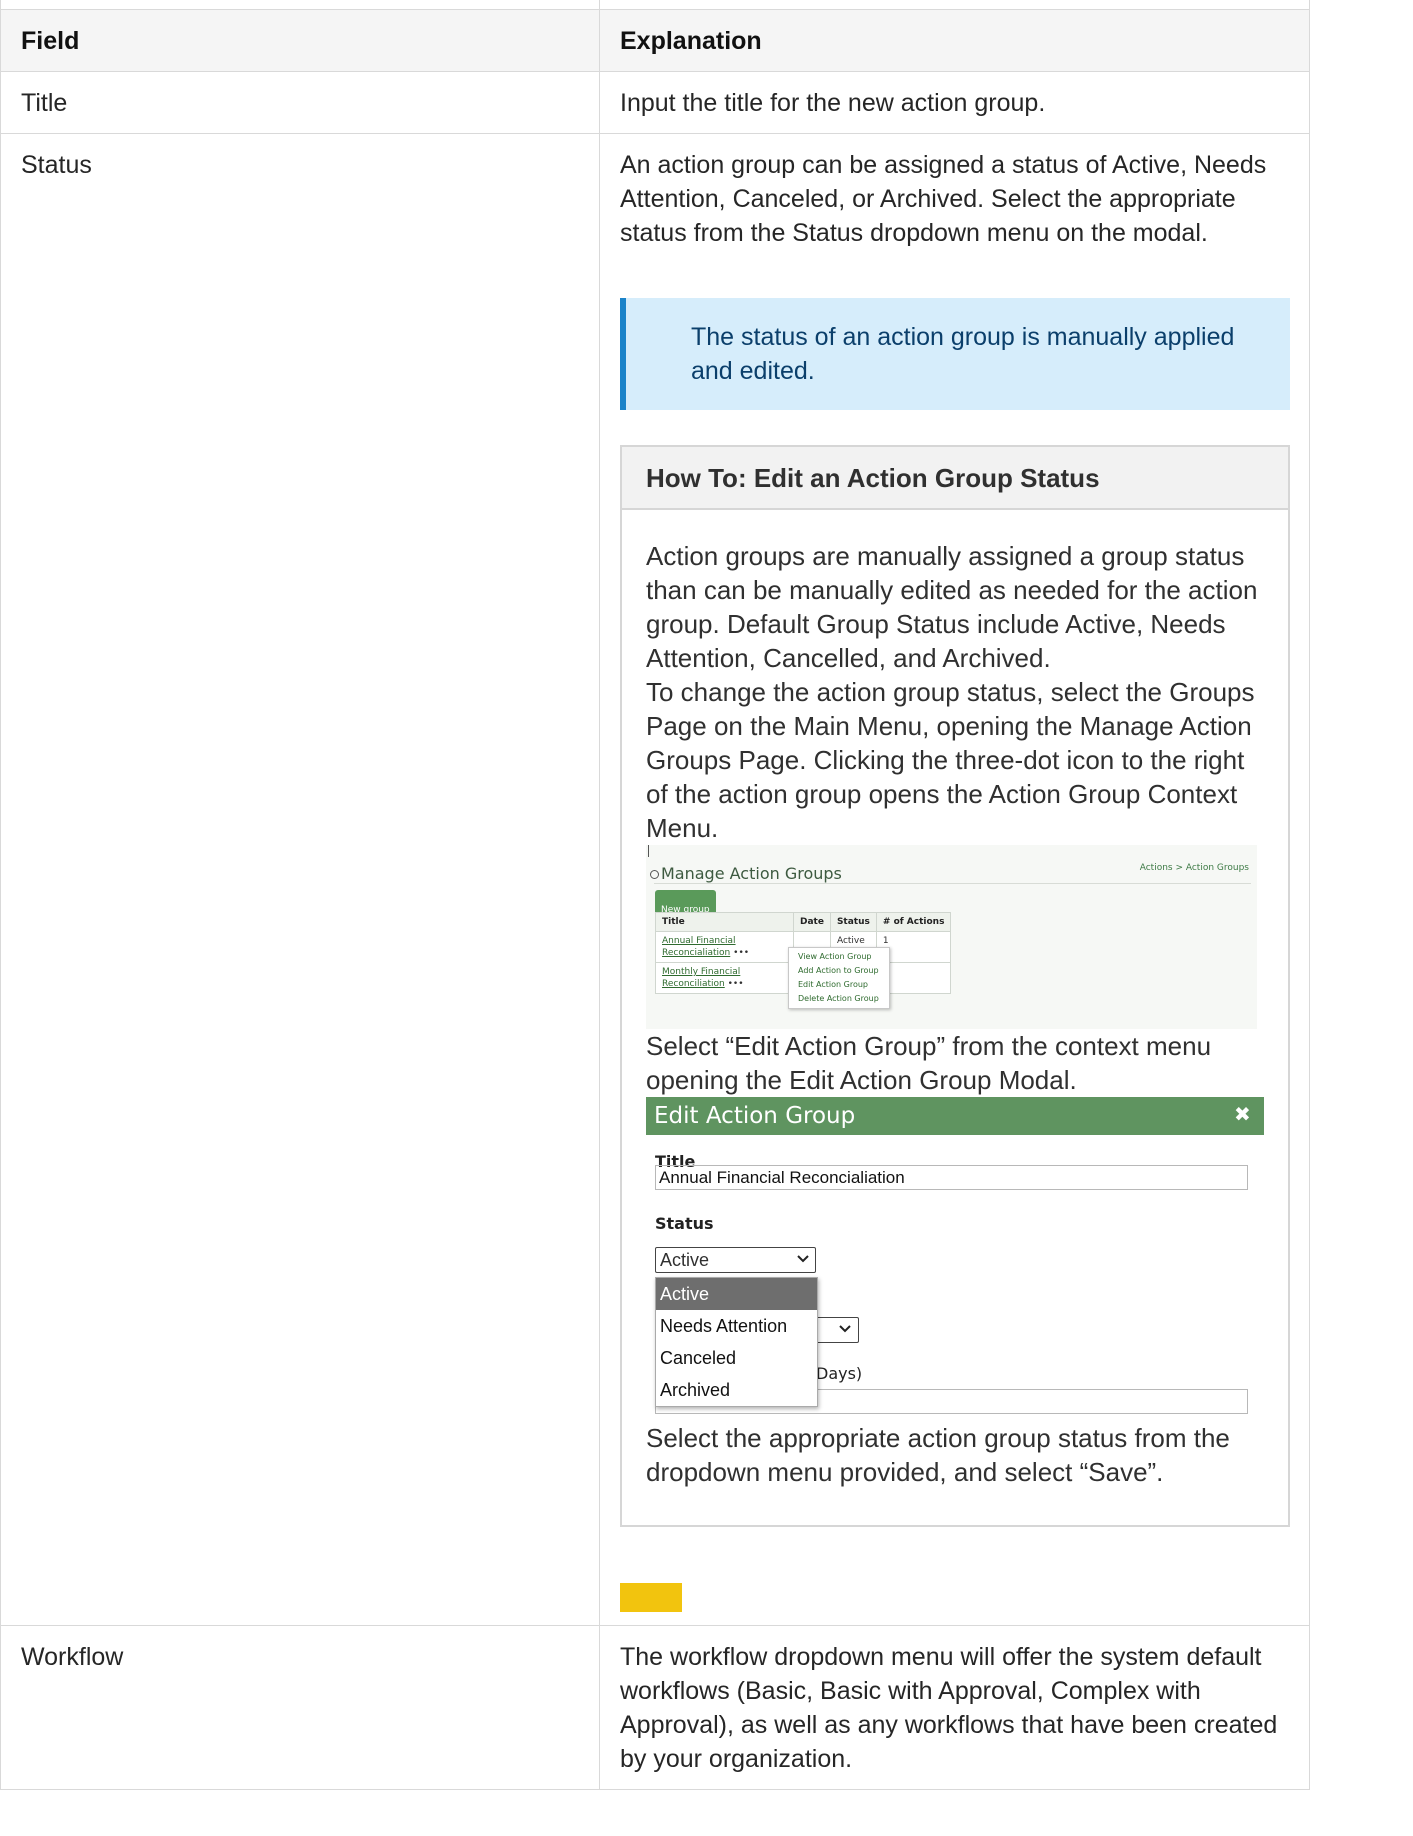 This screenshot has width=1413, height=1836. Describe the element at coordinates (1242, 1114) in the screenshot. I see `close-icon: ✖` at that location.